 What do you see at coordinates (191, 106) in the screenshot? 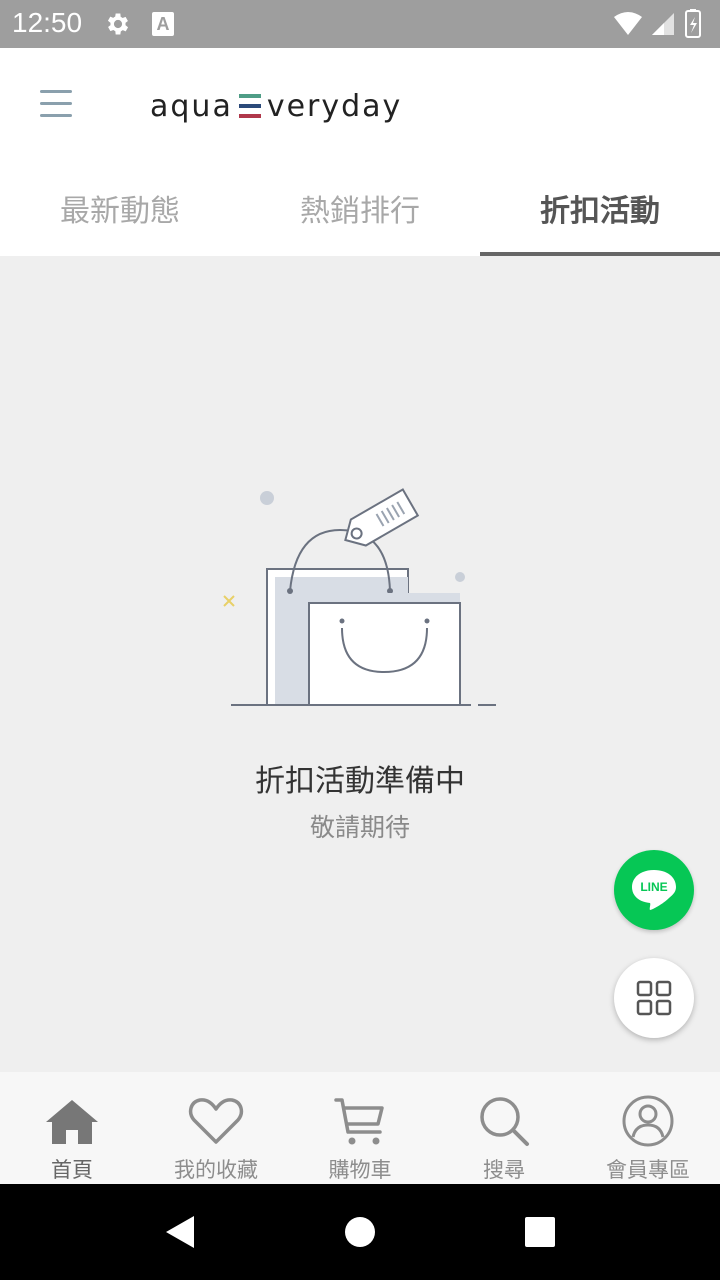
I see `logo-text-left: aqua` at bounding box center [191, 106].